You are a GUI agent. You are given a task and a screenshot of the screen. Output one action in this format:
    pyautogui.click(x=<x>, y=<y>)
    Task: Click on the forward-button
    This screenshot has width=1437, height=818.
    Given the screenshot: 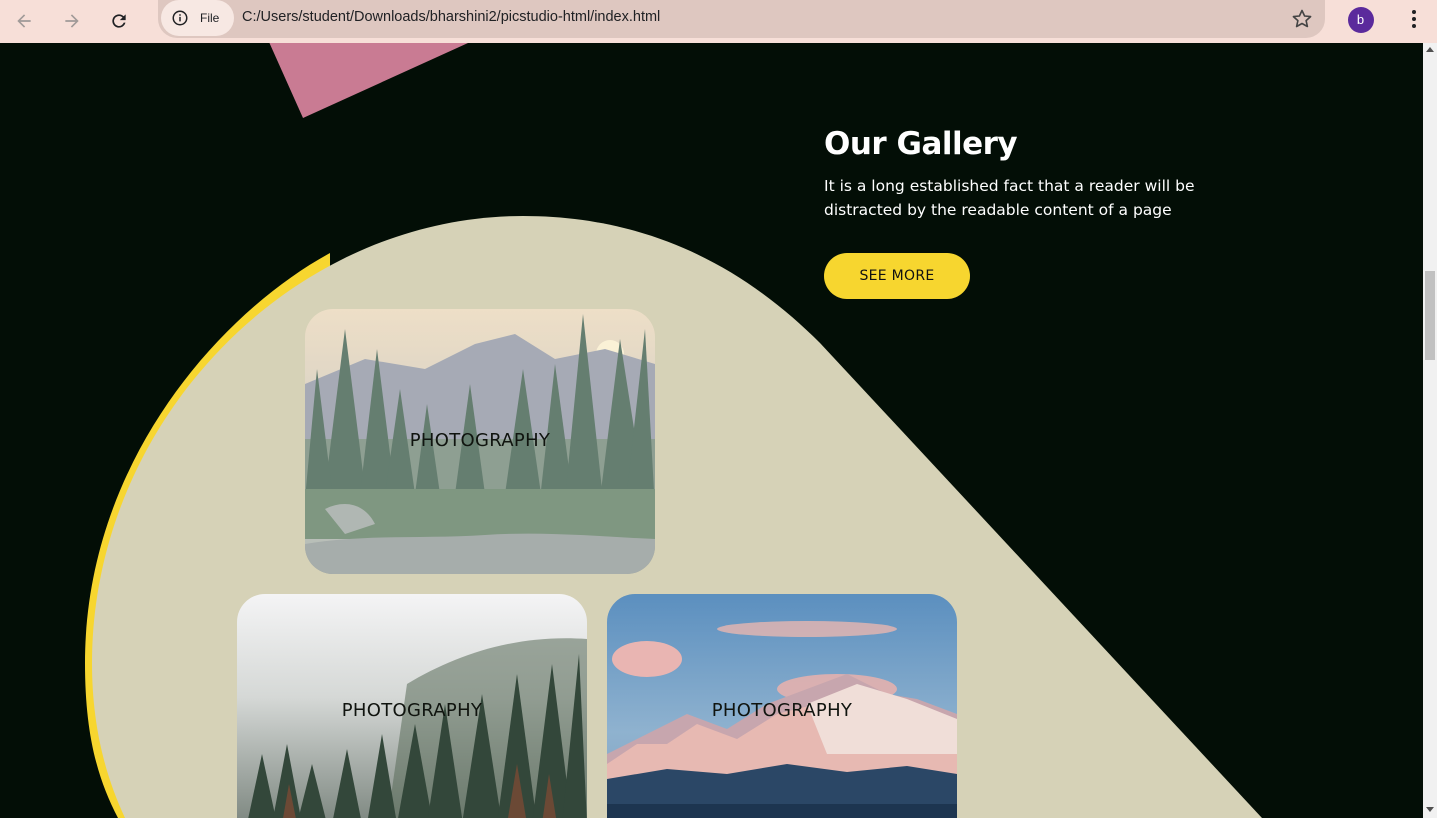 What is the action you would take?
    pyautogui.click(x=72, y=21)
    